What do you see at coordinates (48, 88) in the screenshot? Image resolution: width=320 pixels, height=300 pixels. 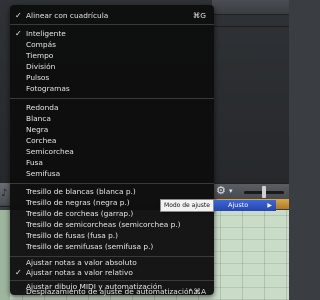 I see `menu-item-label: Fotogramas` at bounding box center [48, 88].